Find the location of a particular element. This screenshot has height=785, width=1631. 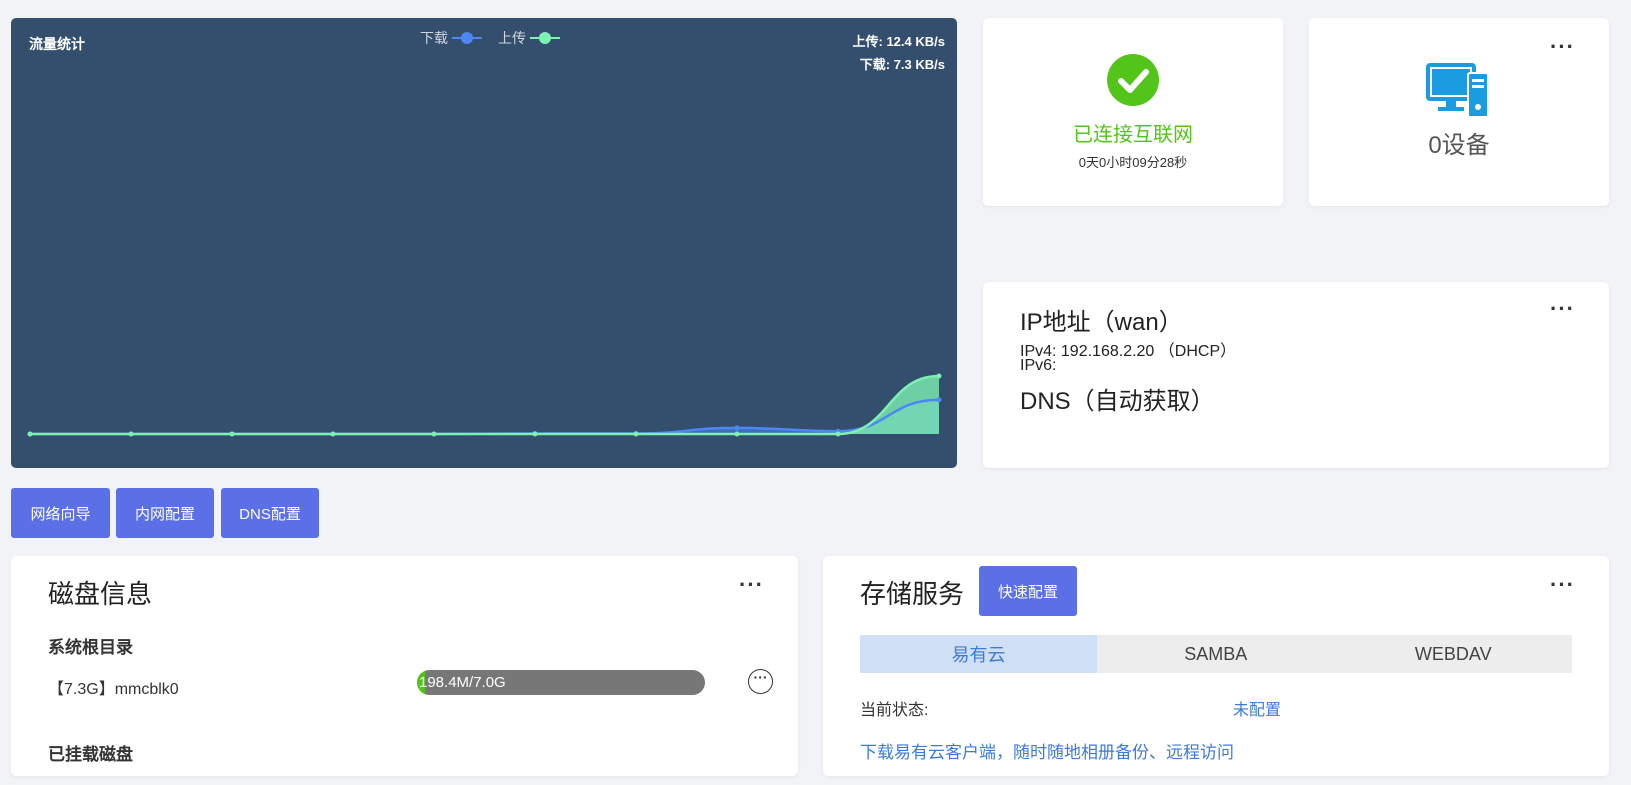

quick-config-button: 快速配置 is located at coordinates (1028, 591).